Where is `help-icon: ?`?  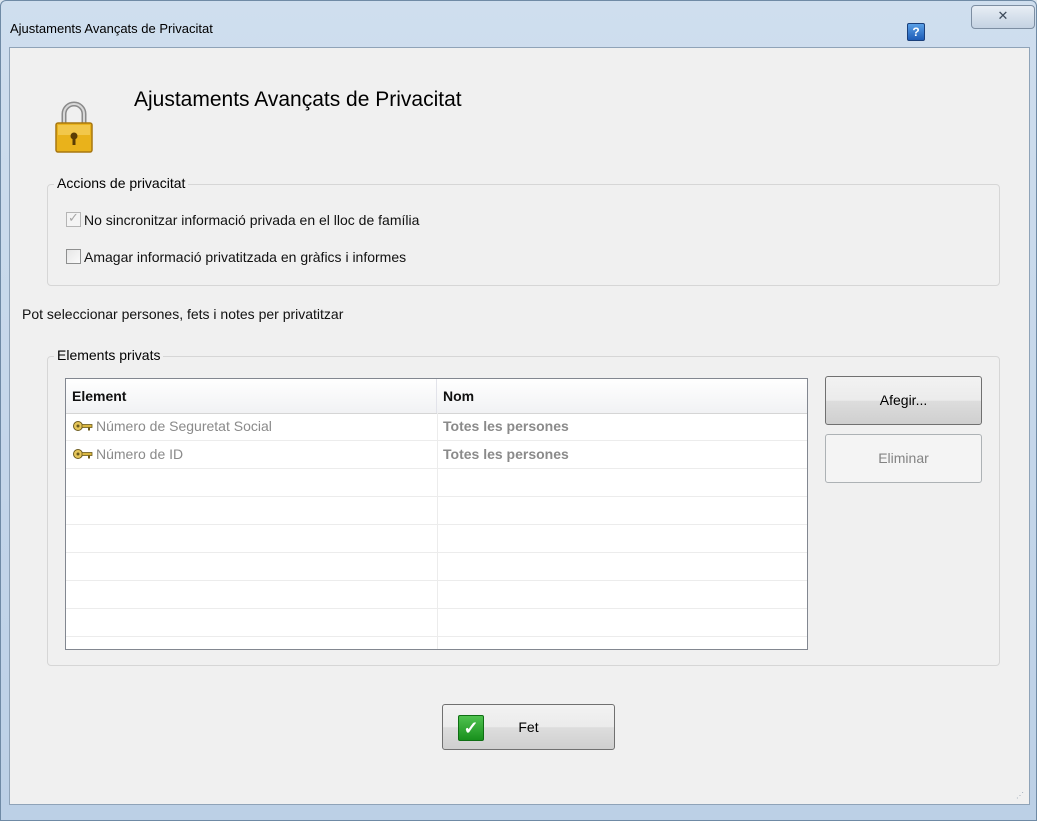 help-icon: ? is located at coordinates (916, 32).